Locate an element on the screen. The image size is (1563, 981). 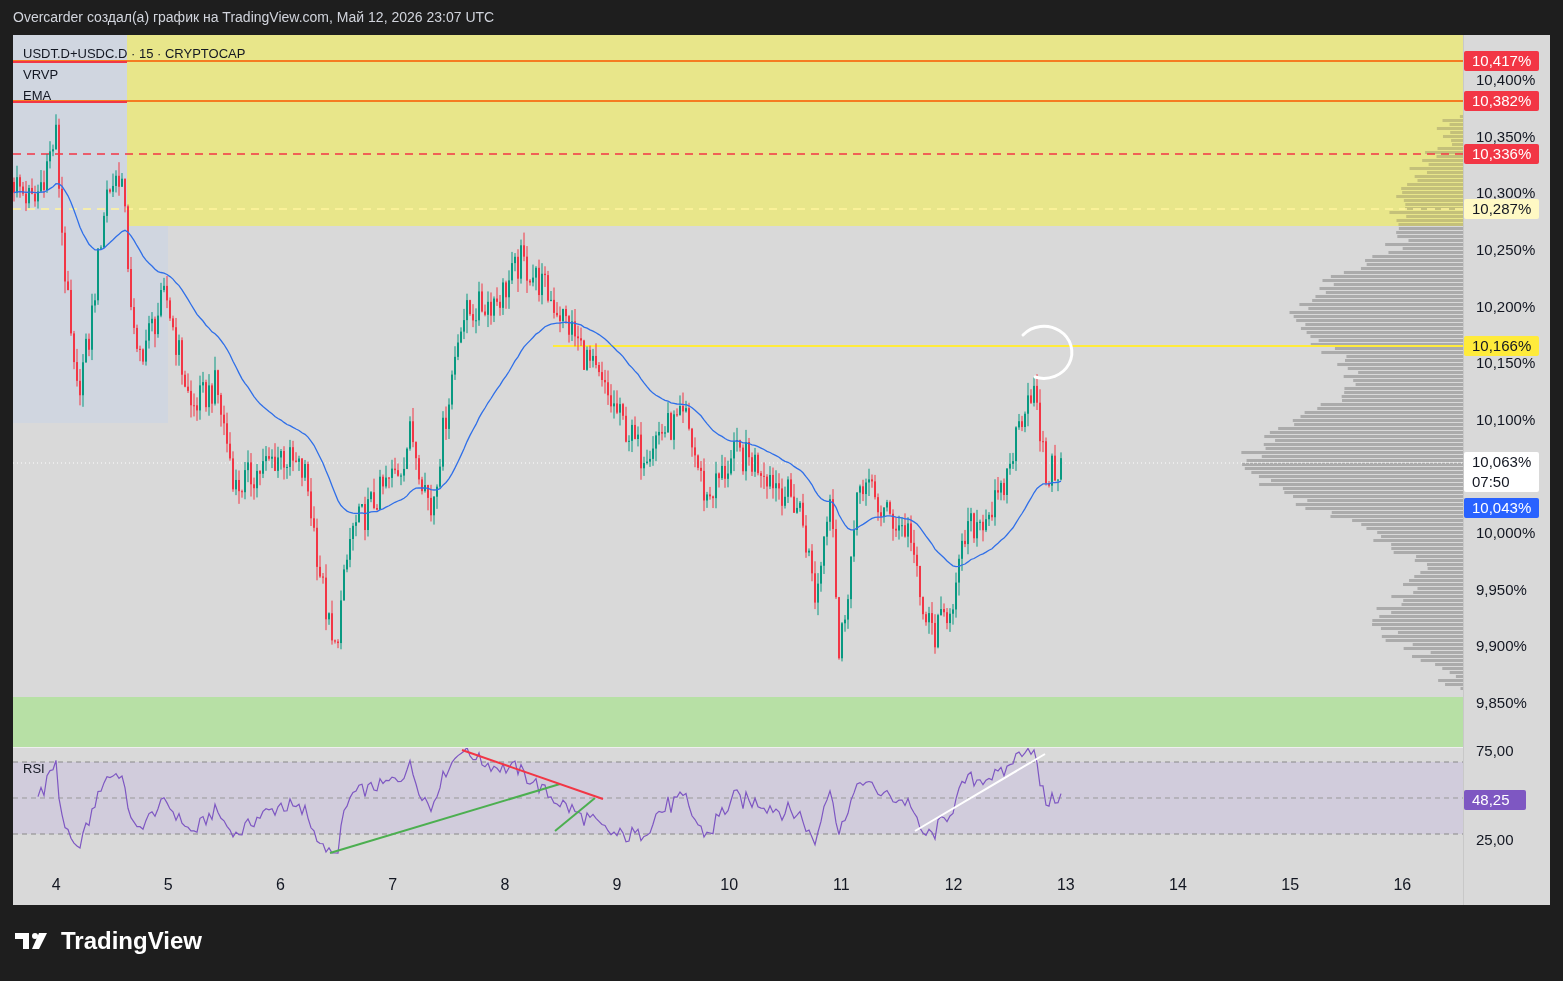
time-axis-label: 13 is located at coordinates (1065, 885).